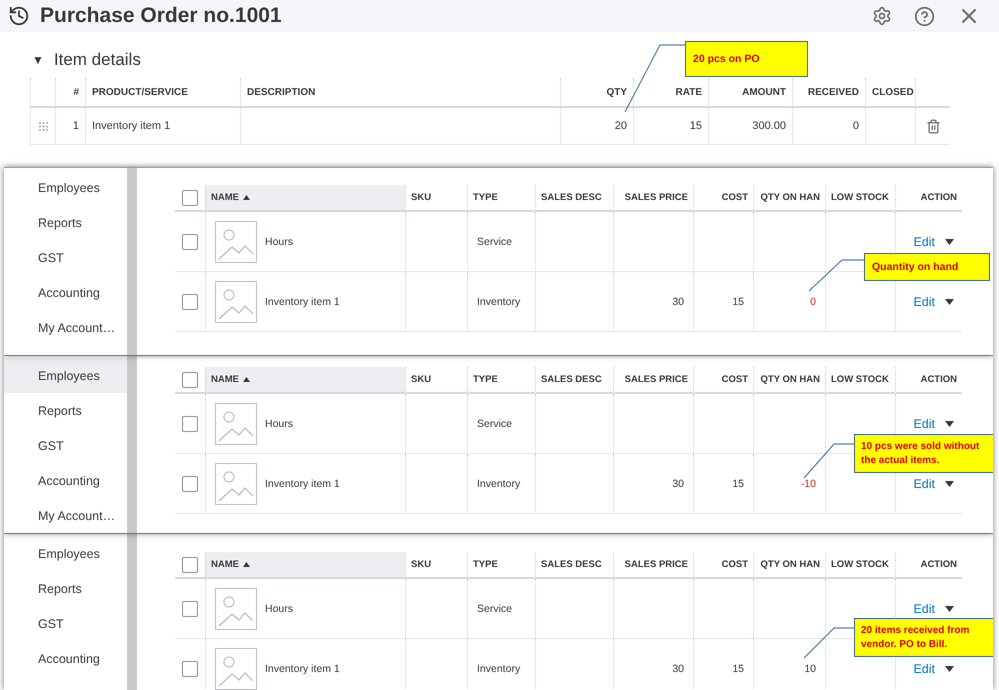 This screenshot has width=999, height=690. What do you see at coordinates (923, 637) in the screenshot?
I see `callout-note: 20 items received from vendor. PO to Bill.` at bounding box center [923, 637].